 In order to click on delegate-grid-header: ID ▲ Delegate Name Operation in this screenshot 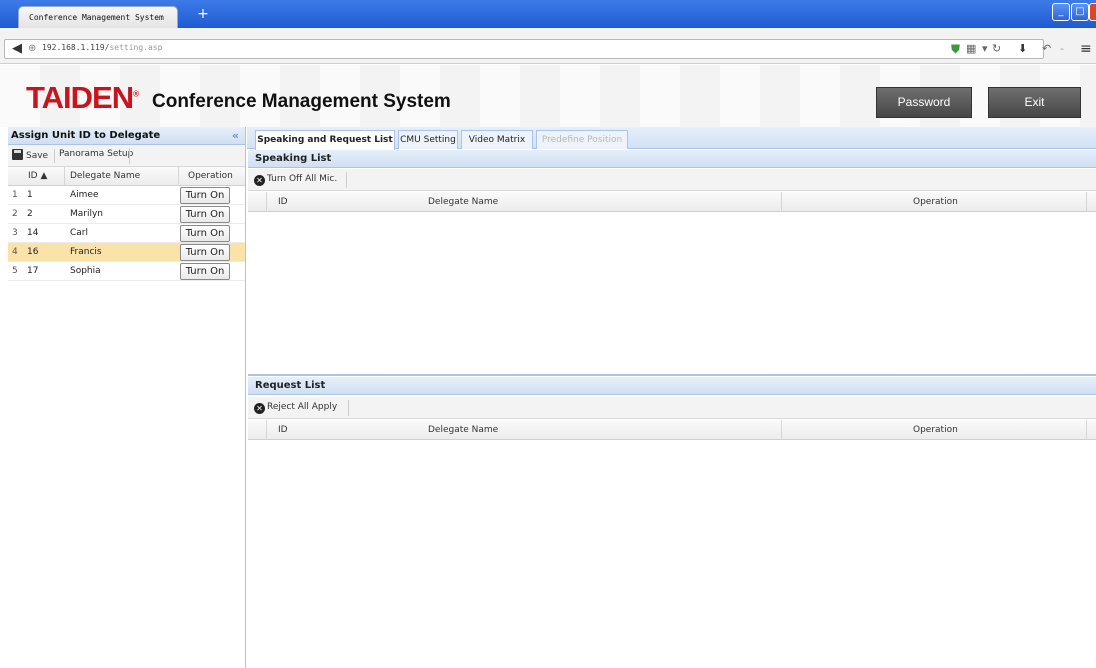, I will do `click(126, 176)`.